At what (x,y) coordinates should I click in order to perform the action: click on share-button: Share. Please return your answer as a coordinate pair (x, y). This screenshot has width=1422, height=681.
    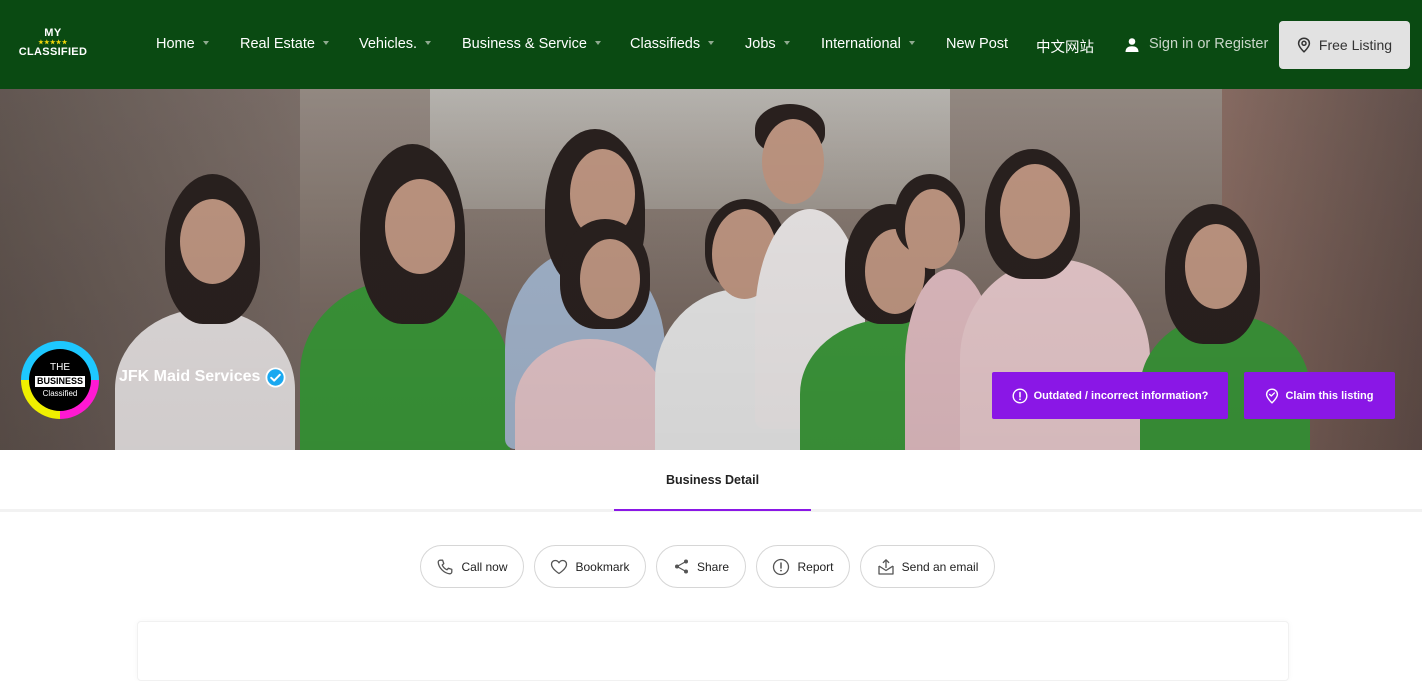
    Looking at the image, I should click on (701, 566).